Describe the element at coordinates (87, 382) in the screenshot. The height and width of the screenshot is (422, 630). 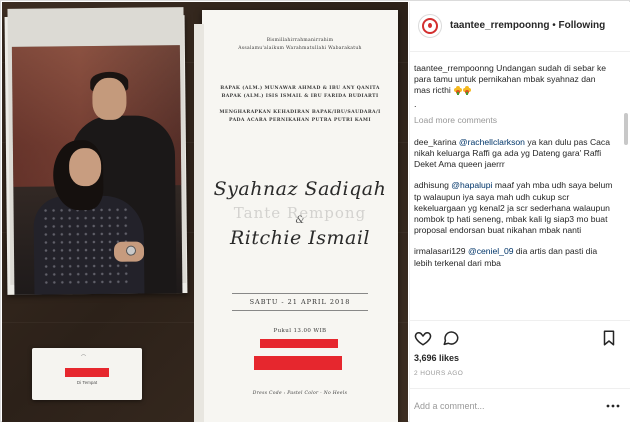
I see `small-card-label: Di Tempat` at that location.